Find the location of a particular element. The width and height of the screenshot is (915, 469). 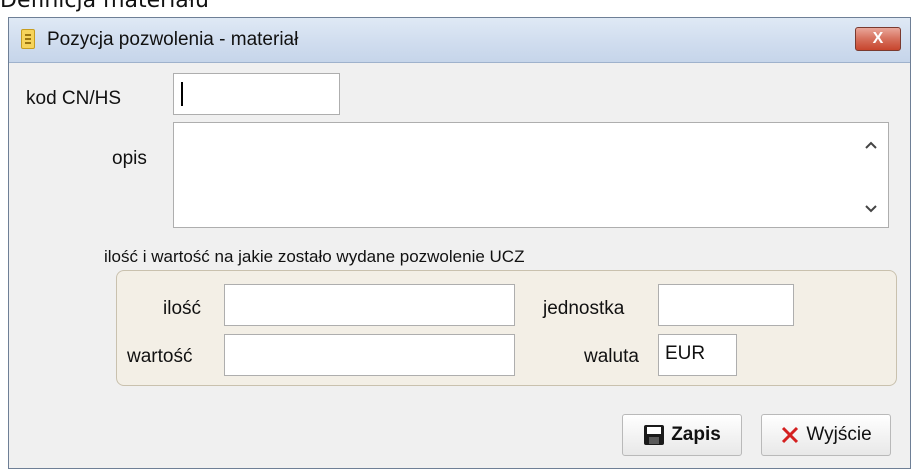

floppy-disk-icon is located at coordinates (654, 435).